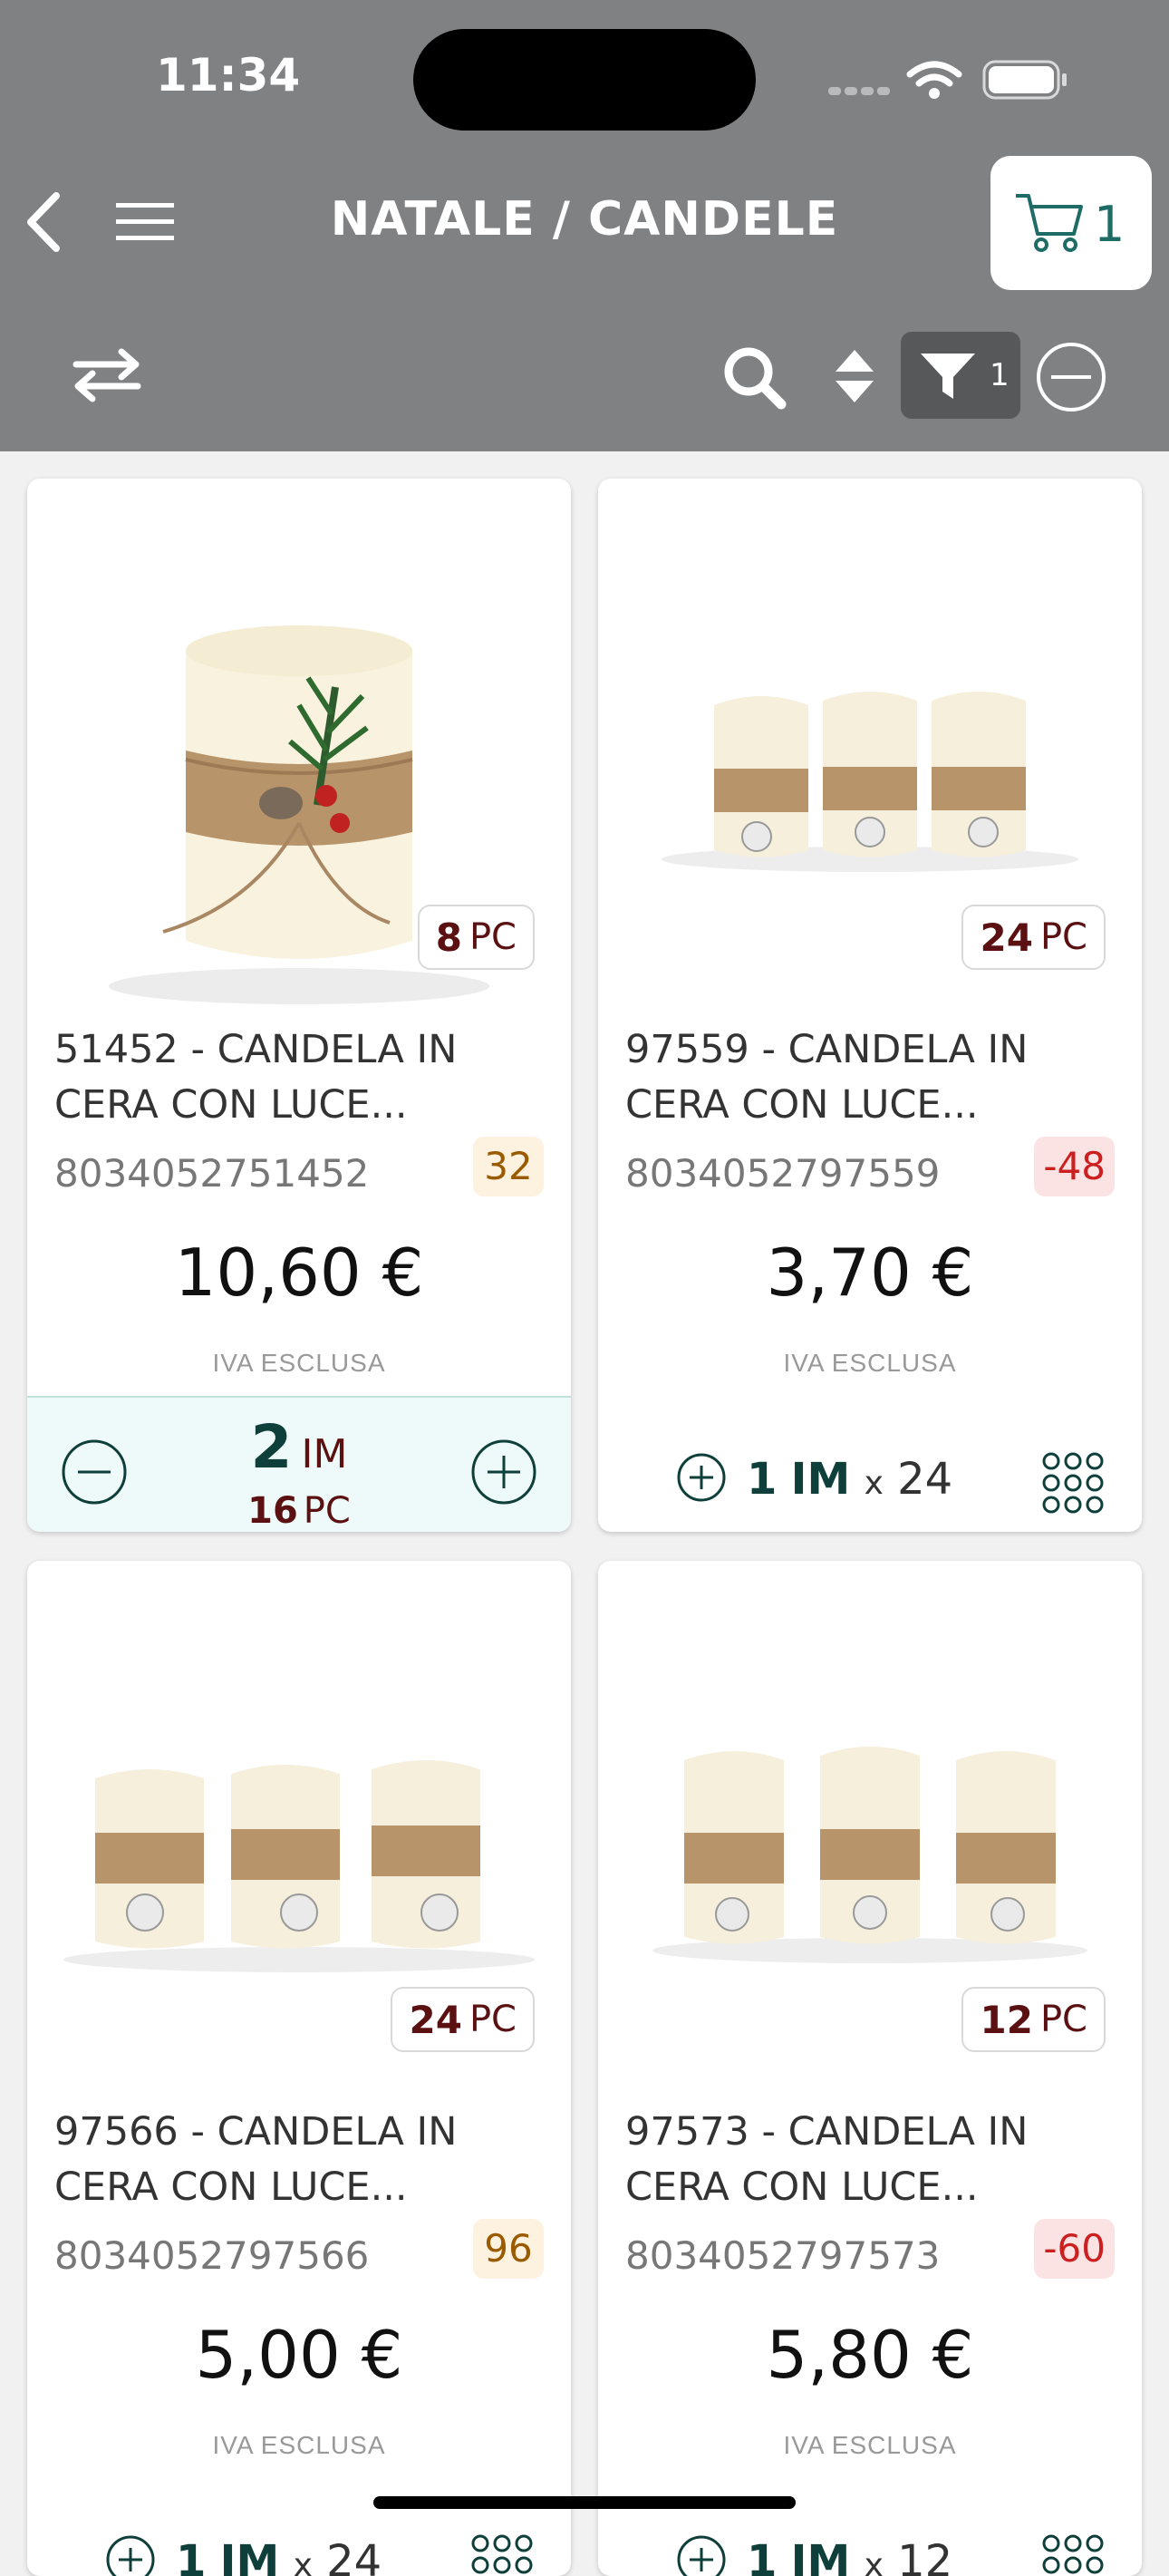 The height and width of the screenshot is (2576, 1169). I want to click on swap-arrows-icon, so click(107, 375).